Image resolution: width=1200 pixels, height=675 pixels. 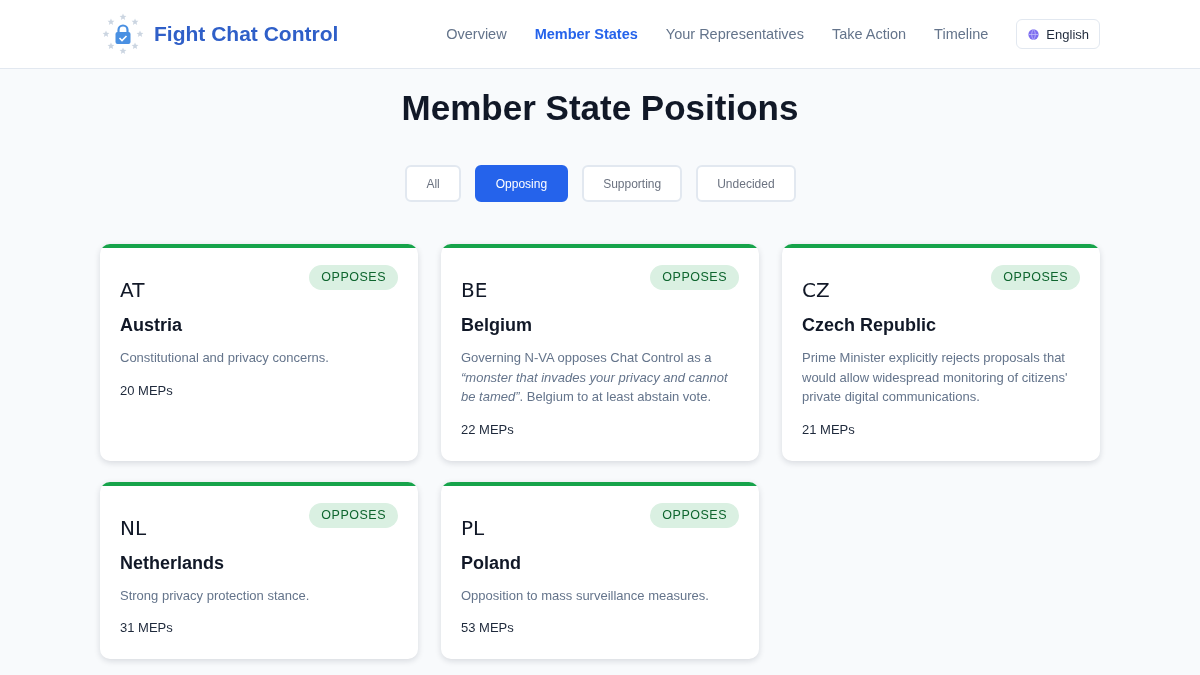 What do you see at coordinates (173, 563) in the screenshot?
I see `country-name: Netherlands` at bounding box center [173, 563].